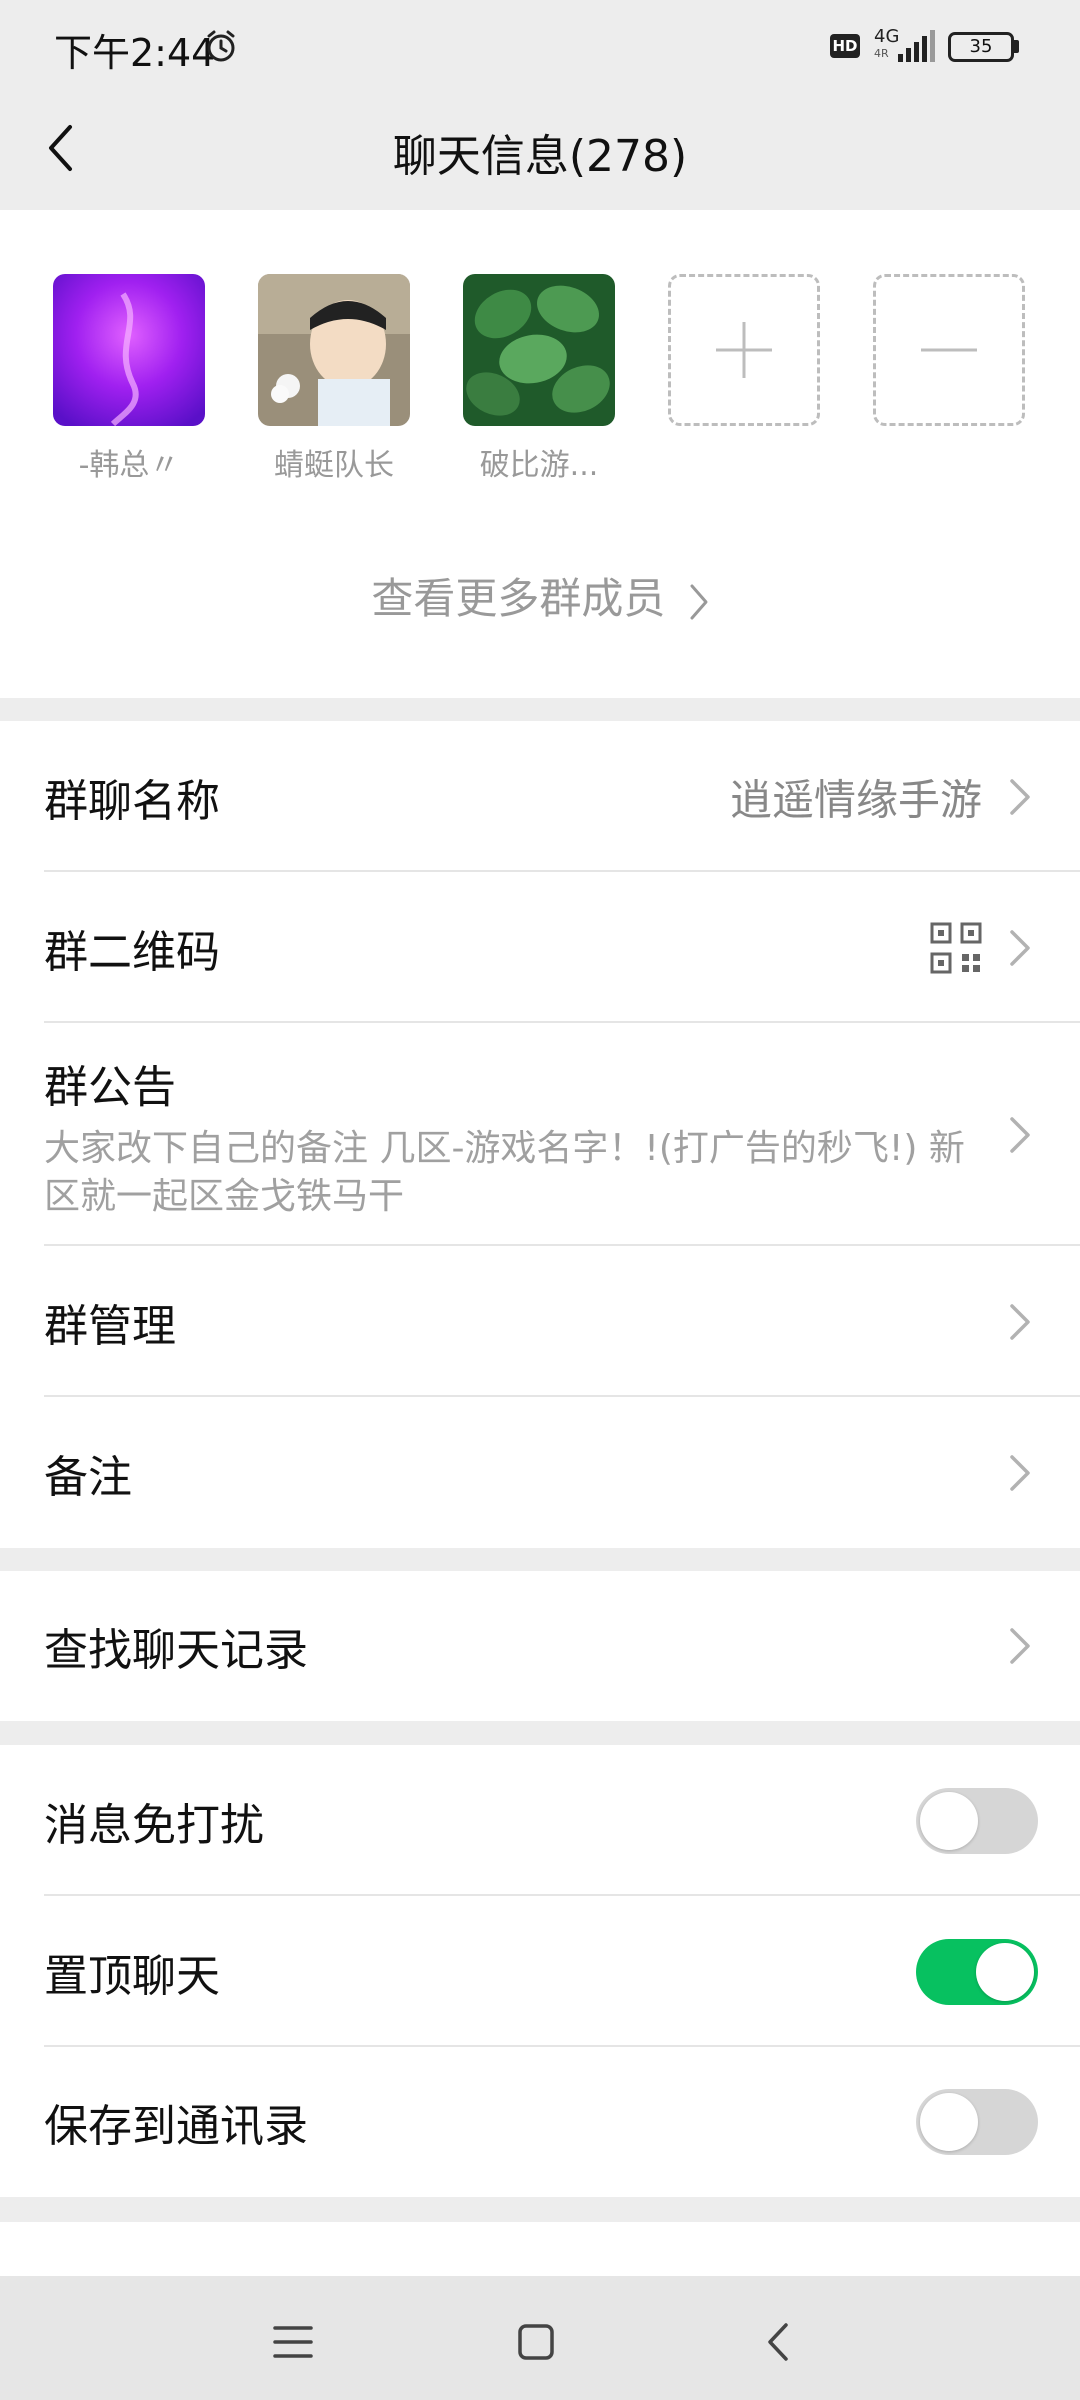 This screenshot has height=2400, width=1080. What do you see at coordinates (132, 952) in the screenshot?
I see `group-qr-label: 群二维码` at bounding box center [132, 952].